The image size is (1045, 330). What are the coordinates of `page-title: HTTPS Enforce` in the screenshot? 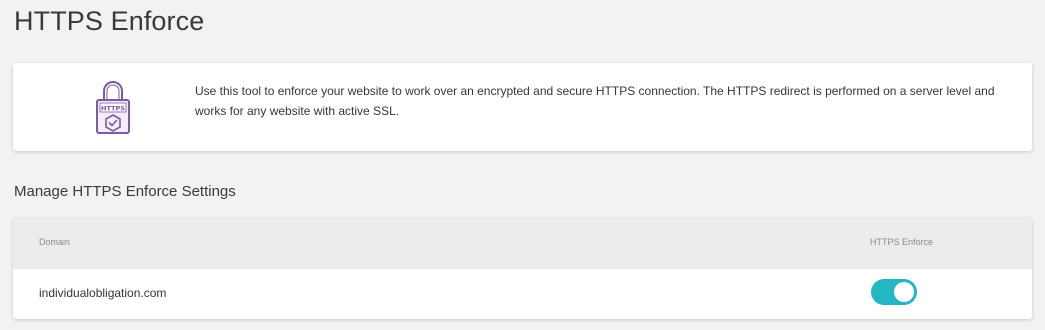 It's located at (109, 21).